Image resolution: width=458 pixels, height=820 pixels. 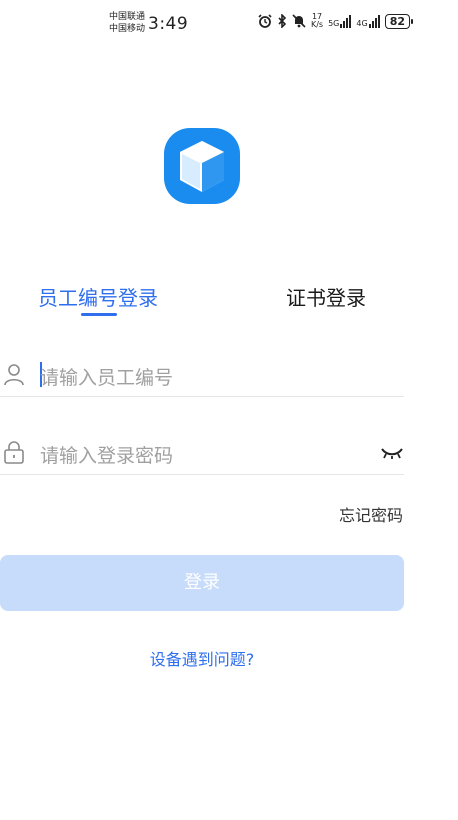 I want to click on network-type-1: 5G, so click(x=334, y=23).